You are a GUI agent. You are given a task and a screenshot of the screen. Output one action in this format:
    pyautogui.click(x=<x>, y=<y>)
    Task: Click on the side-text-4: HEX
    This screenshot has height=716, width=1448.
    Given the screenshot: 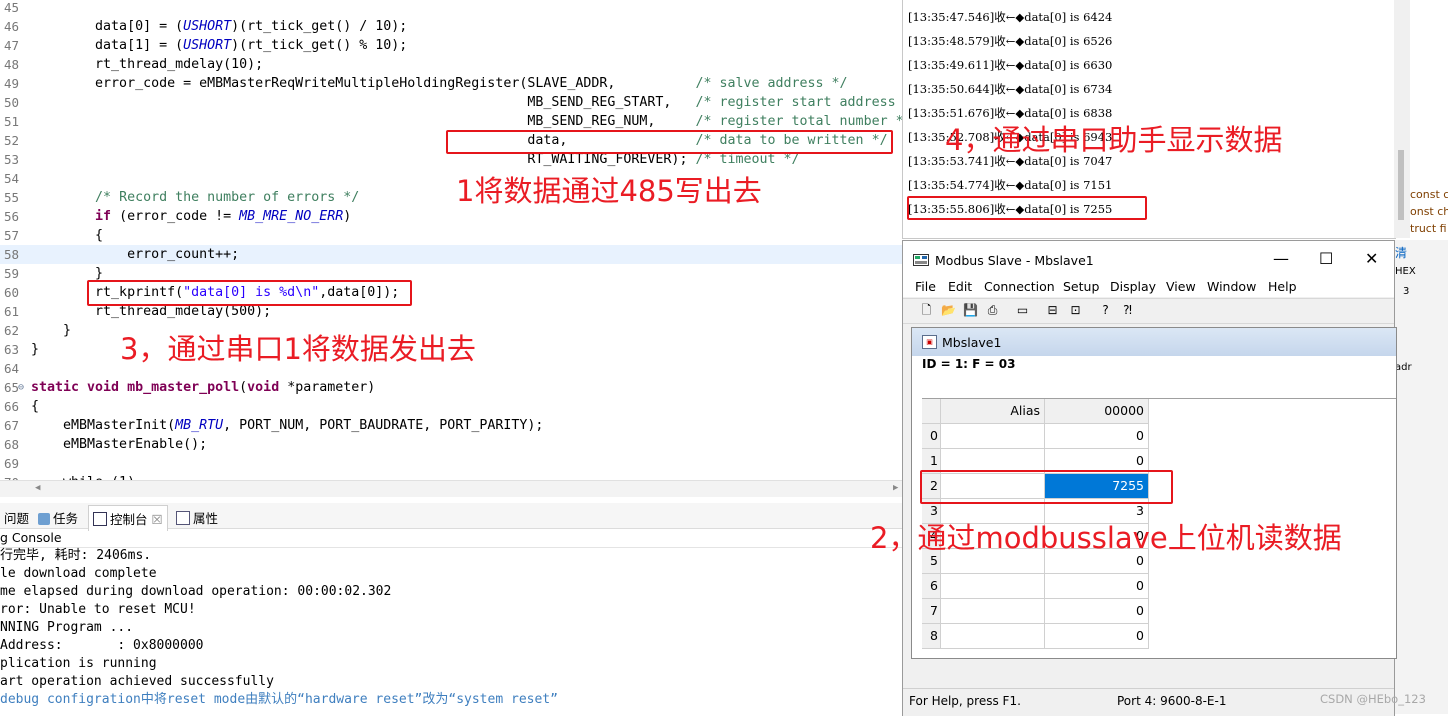 What is the action you would take?
    pyautogui.click(x=1405, y=271)
    